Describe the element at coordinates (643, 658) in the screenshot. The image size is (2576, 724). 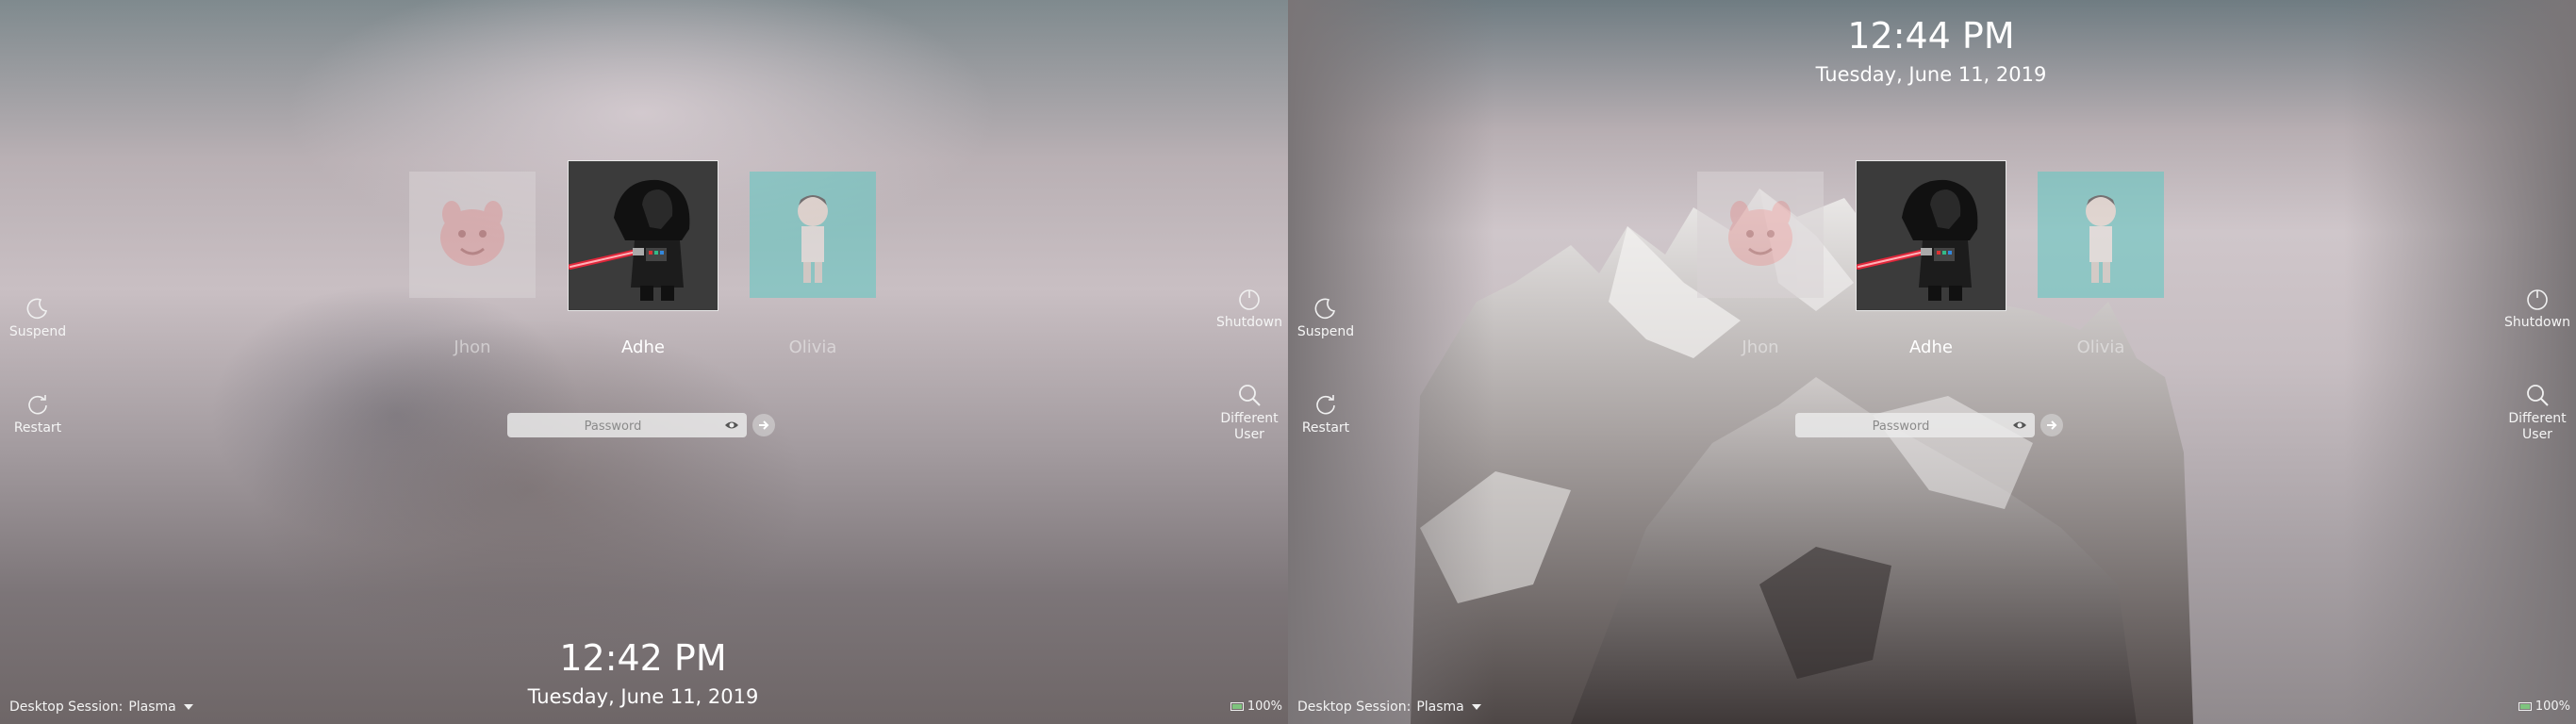
I see `clock-time: 12:42 PM` at that location.